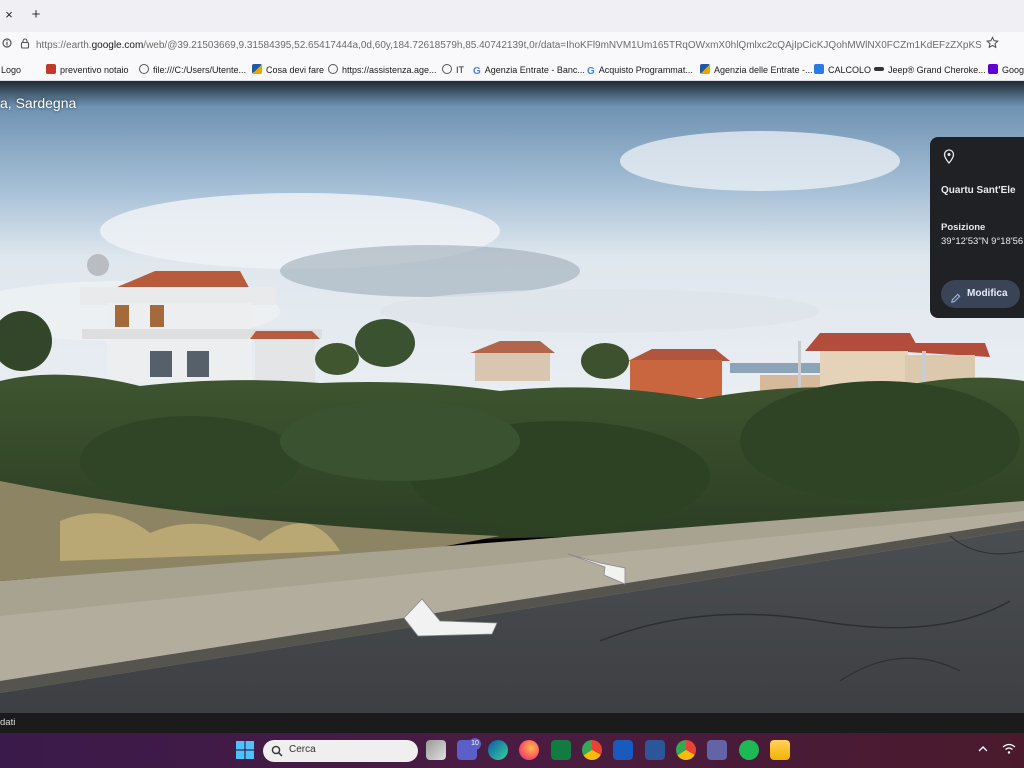 The width and height of the screenshot is (1024, 768). What do you see at coordinates (51, 69) in the screenshot?
I see `nf-icon` at bounding box center [51, 69].